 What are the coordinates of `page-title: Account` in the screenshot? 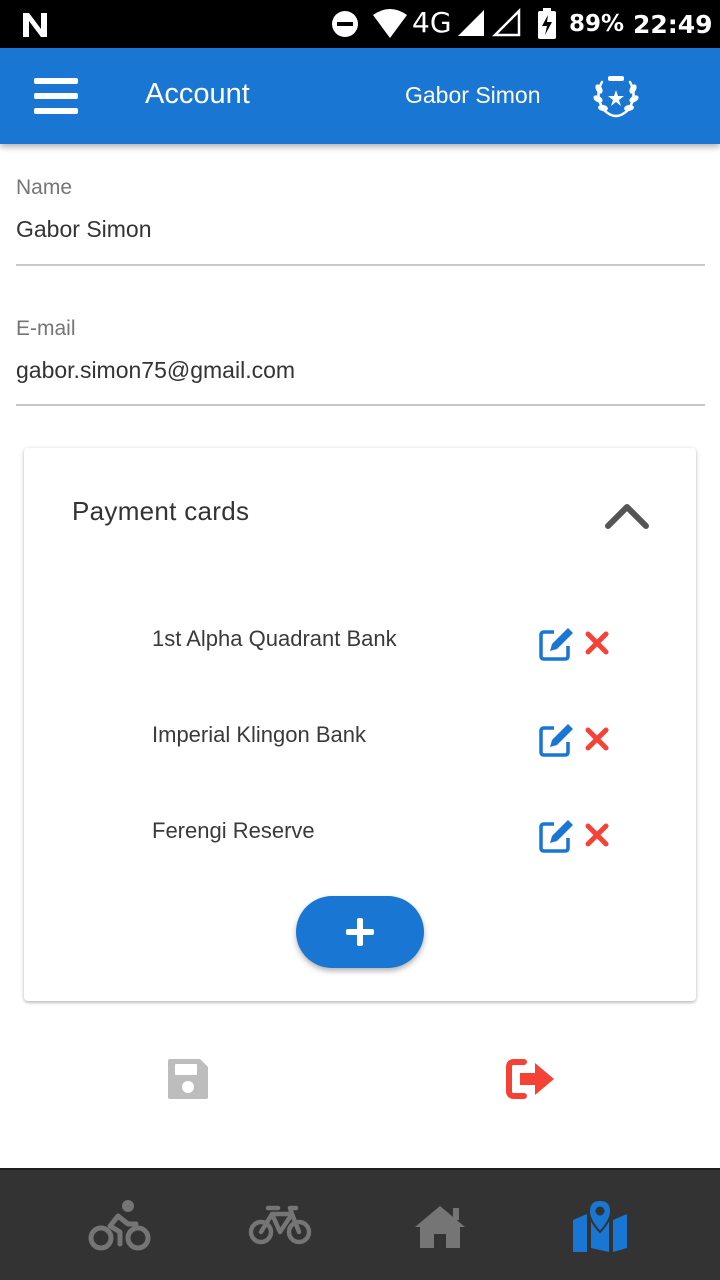 It's located at (197, 94).